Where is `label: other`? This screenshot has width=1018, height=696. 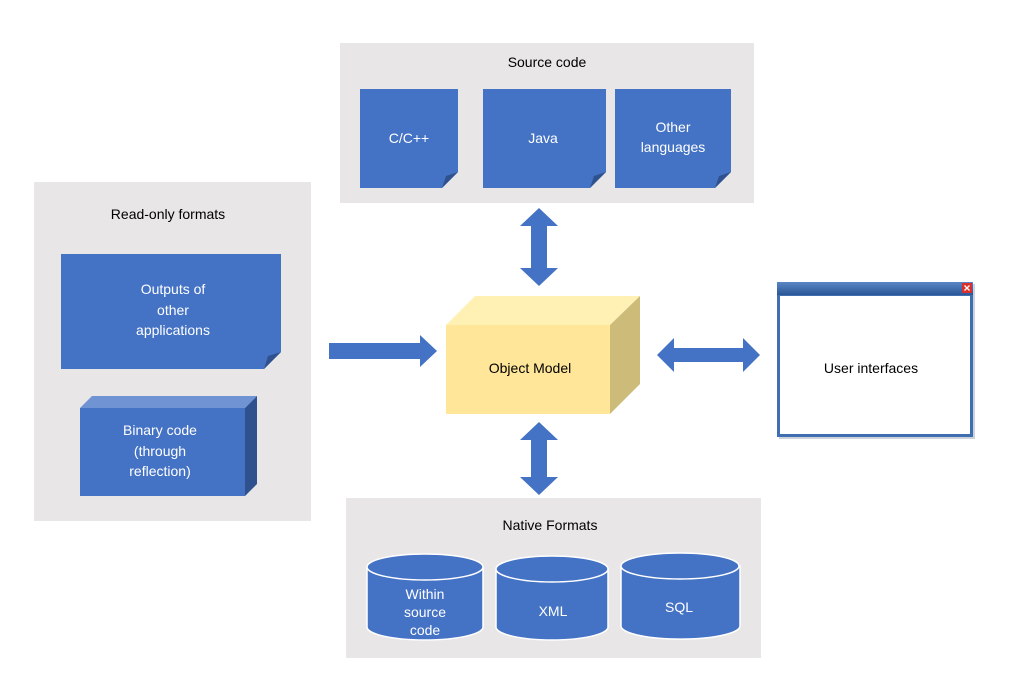
label: other is located at coordinates (173, 310).